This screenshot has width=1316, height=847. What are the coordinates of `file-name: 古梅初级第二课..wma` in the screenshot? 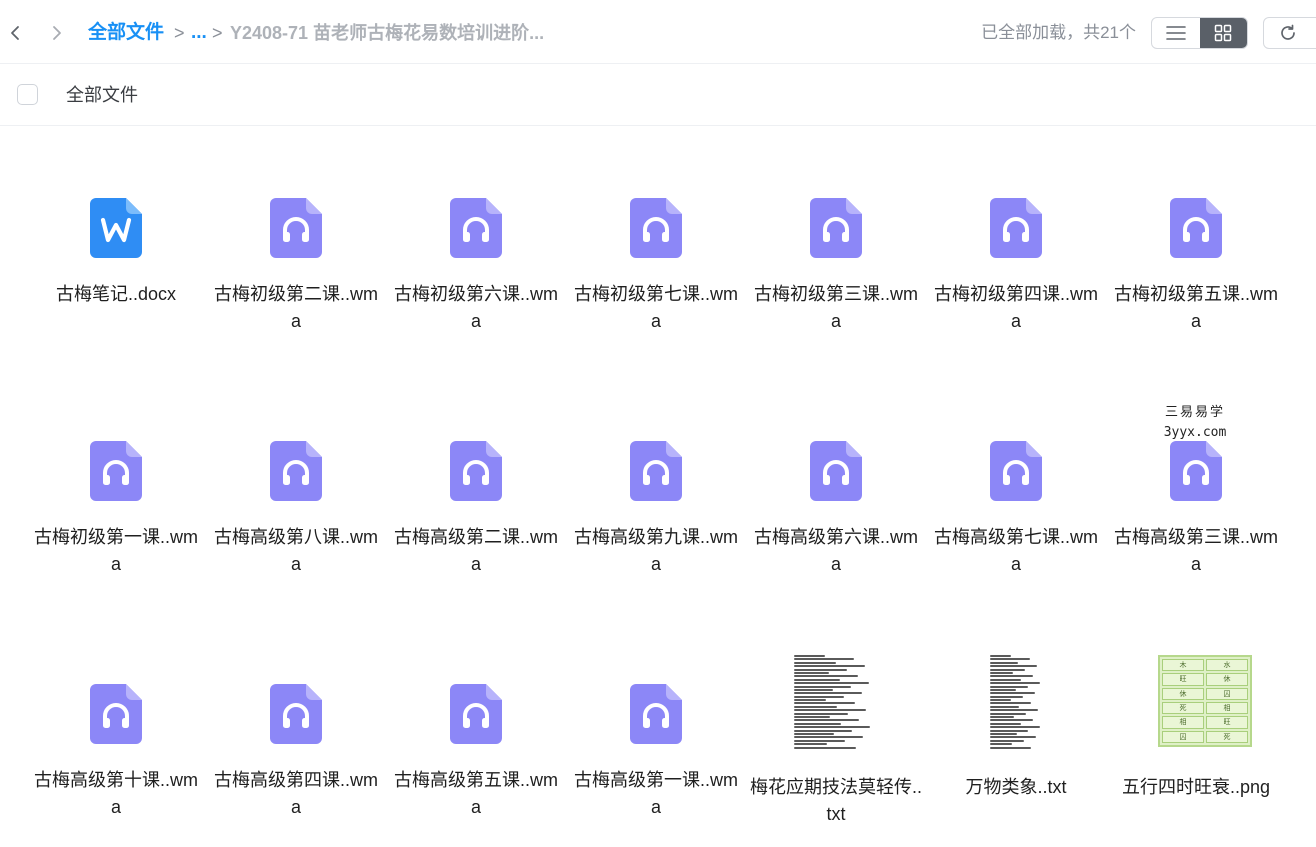 It's located at (296, 307).